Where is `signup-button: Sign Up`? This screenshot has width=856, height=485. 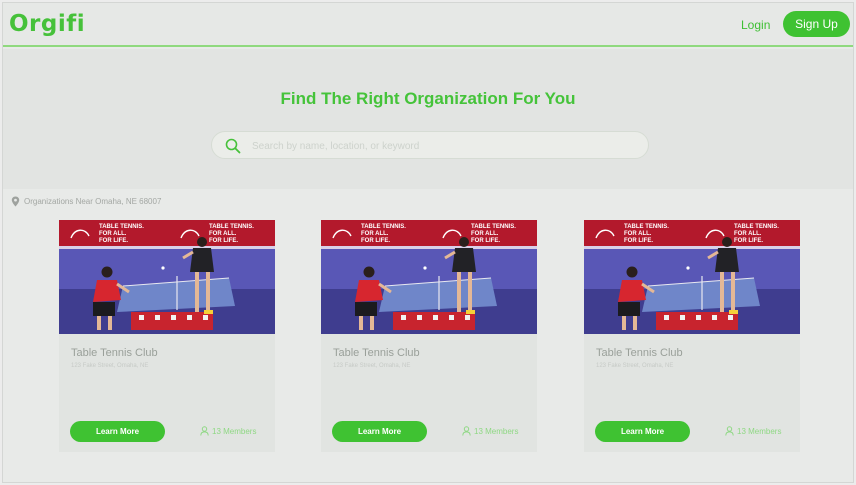 signup-button: Sign Up is located at coordinates (816, 24).